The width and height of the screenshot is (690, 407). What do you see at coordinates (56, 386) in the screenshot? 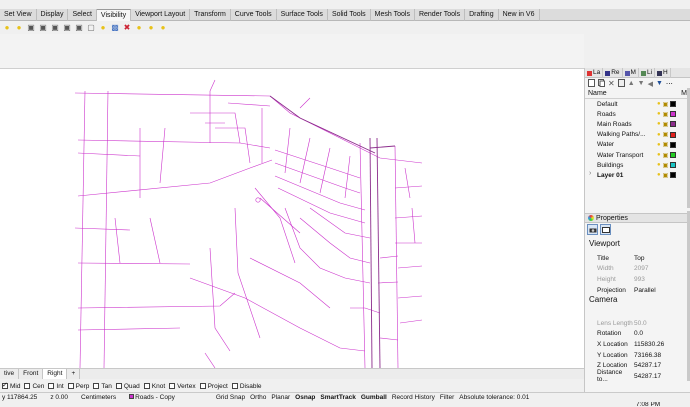
I see `osnap-int: Int` at bounding box center [56, 386].